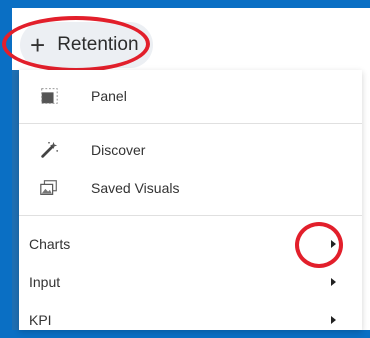 The image size is (370, 338). Describe the element at coordinates (190, 244) in the screenshot. I see `menu-item-charts: Charts` at that location.